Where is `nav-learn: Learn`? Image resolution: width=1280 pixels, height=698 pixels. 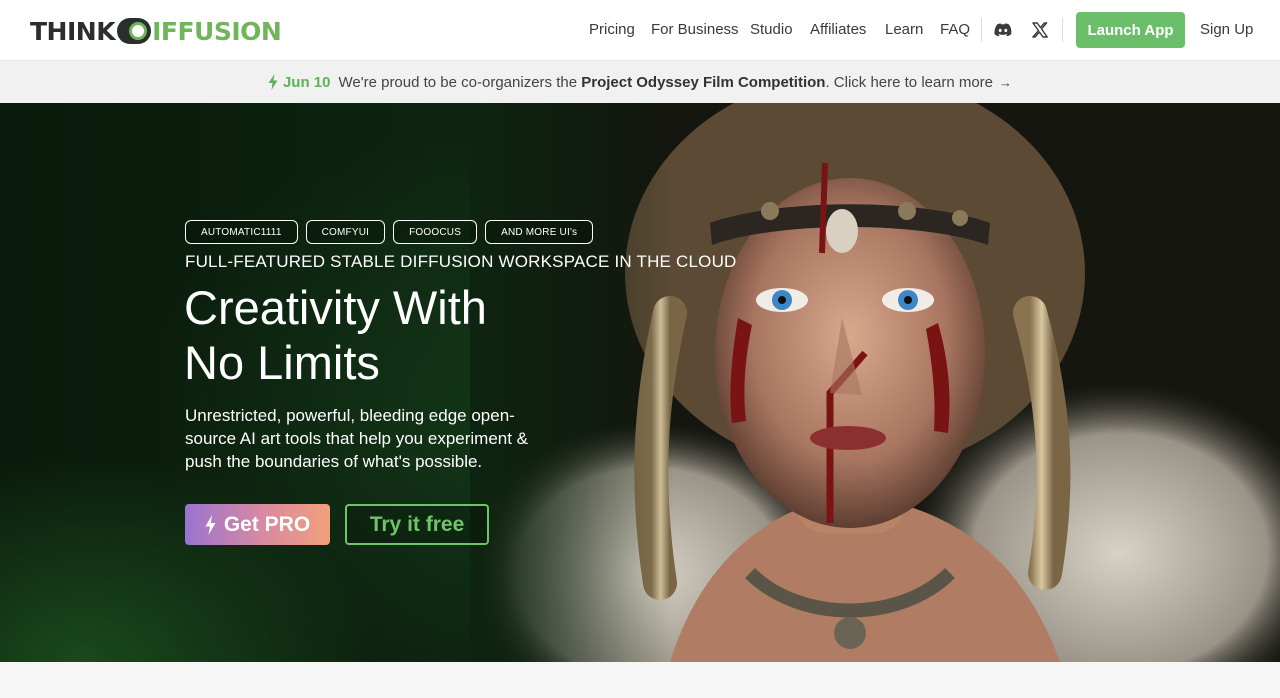
nav-learn: Learn is located at coordinates (904, 29).